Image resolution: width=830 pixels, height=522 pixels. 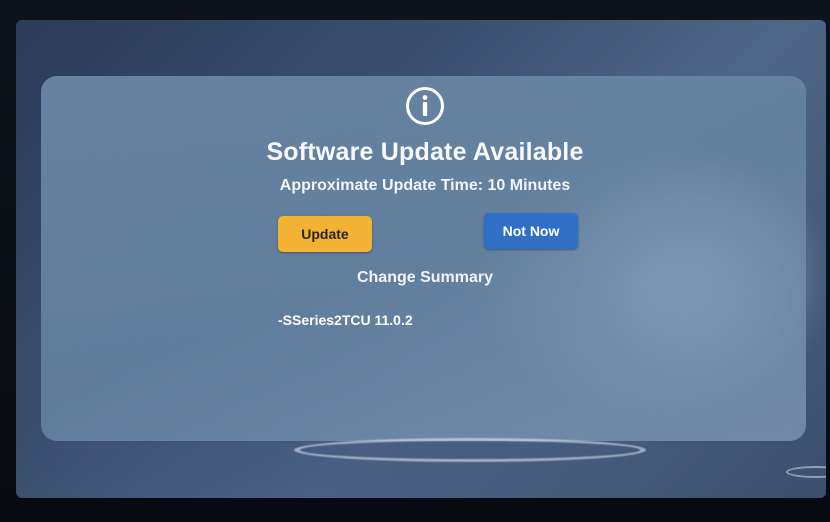 I want to click on update-time-text: Approximate Update Time: 10 Minutes, so click(x=425, y=185).